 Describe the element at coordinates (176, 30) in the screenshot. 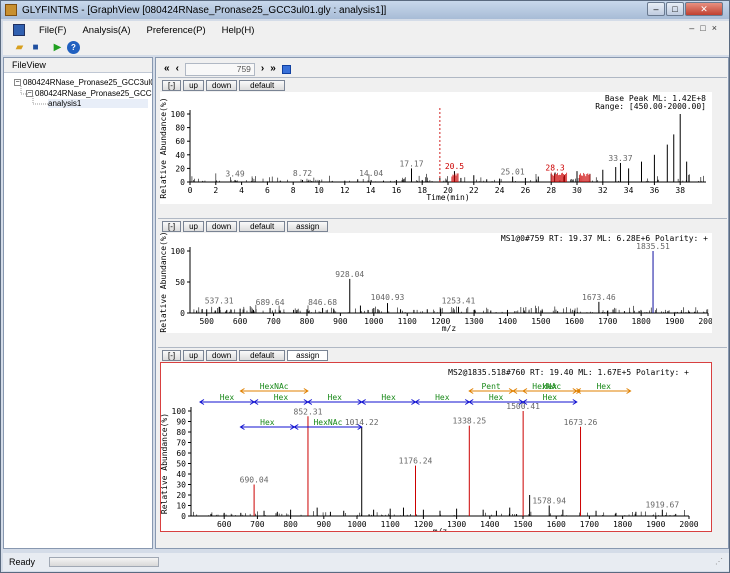

I see `menu-preference: Preference(P)` at that location.